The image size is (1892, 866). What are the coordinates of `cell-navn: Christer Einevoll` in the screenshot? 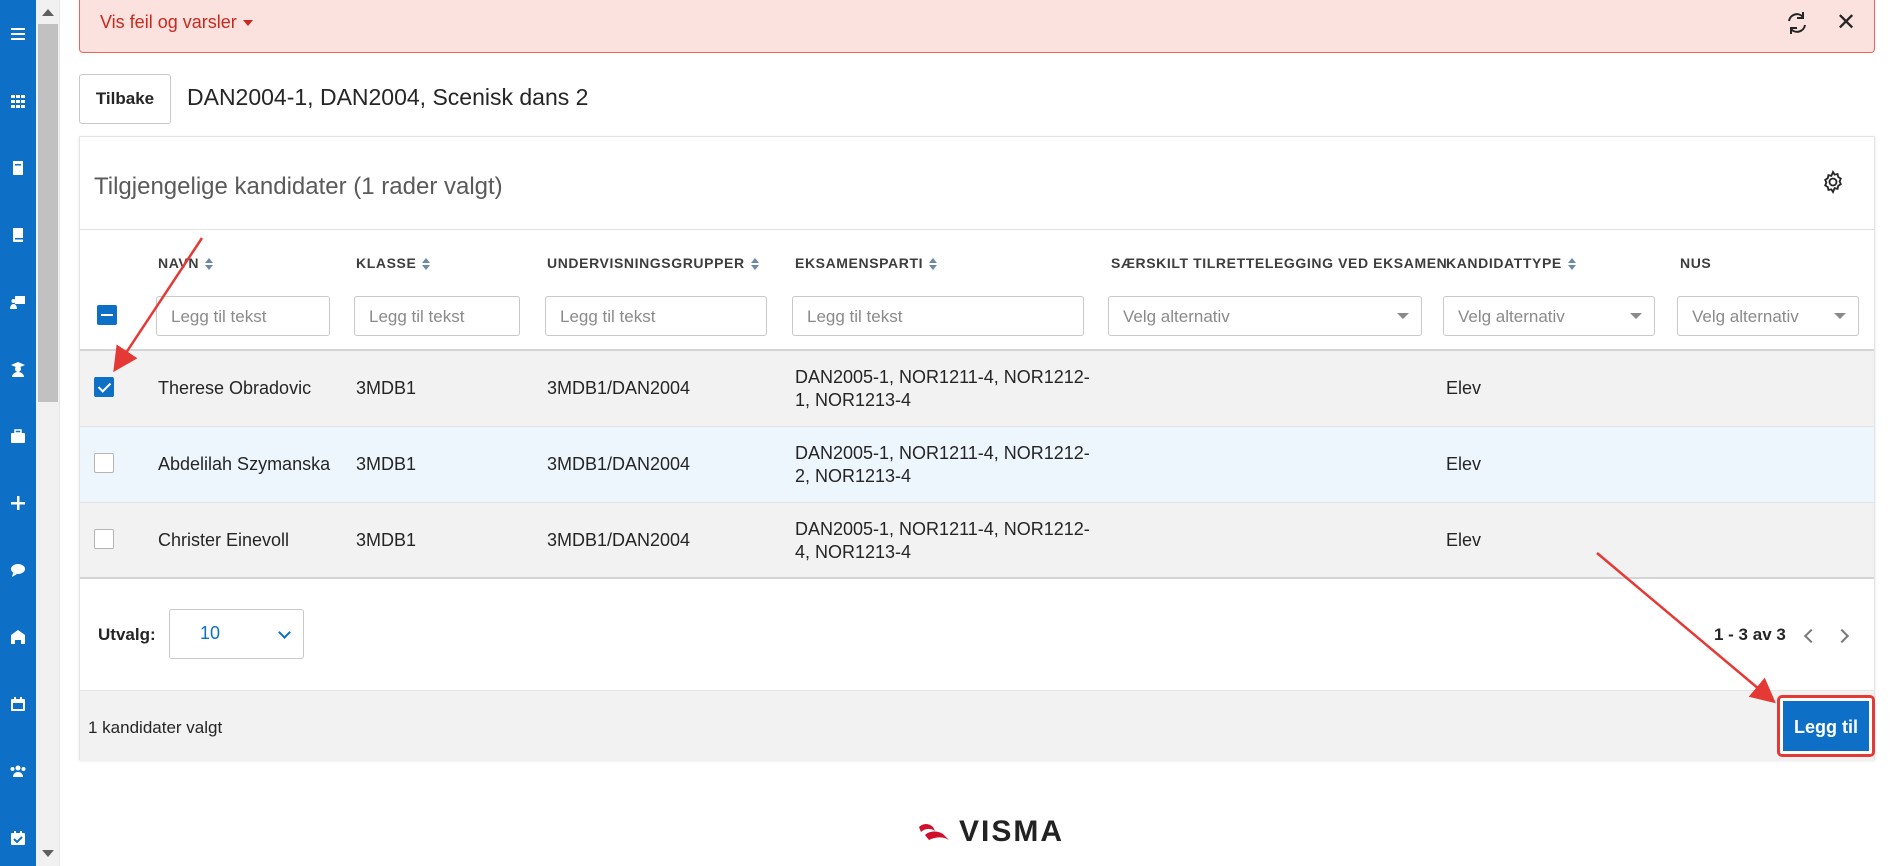 It's located at (224, 540).